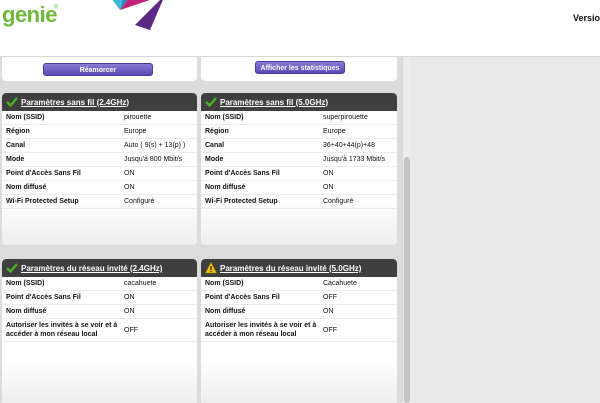 Image resolution: width=600 pixels, height=403 pixels. Describe the element at coordinates (300, 28) in the screenshot. I see `top-header: genie ® Versio` at that location.